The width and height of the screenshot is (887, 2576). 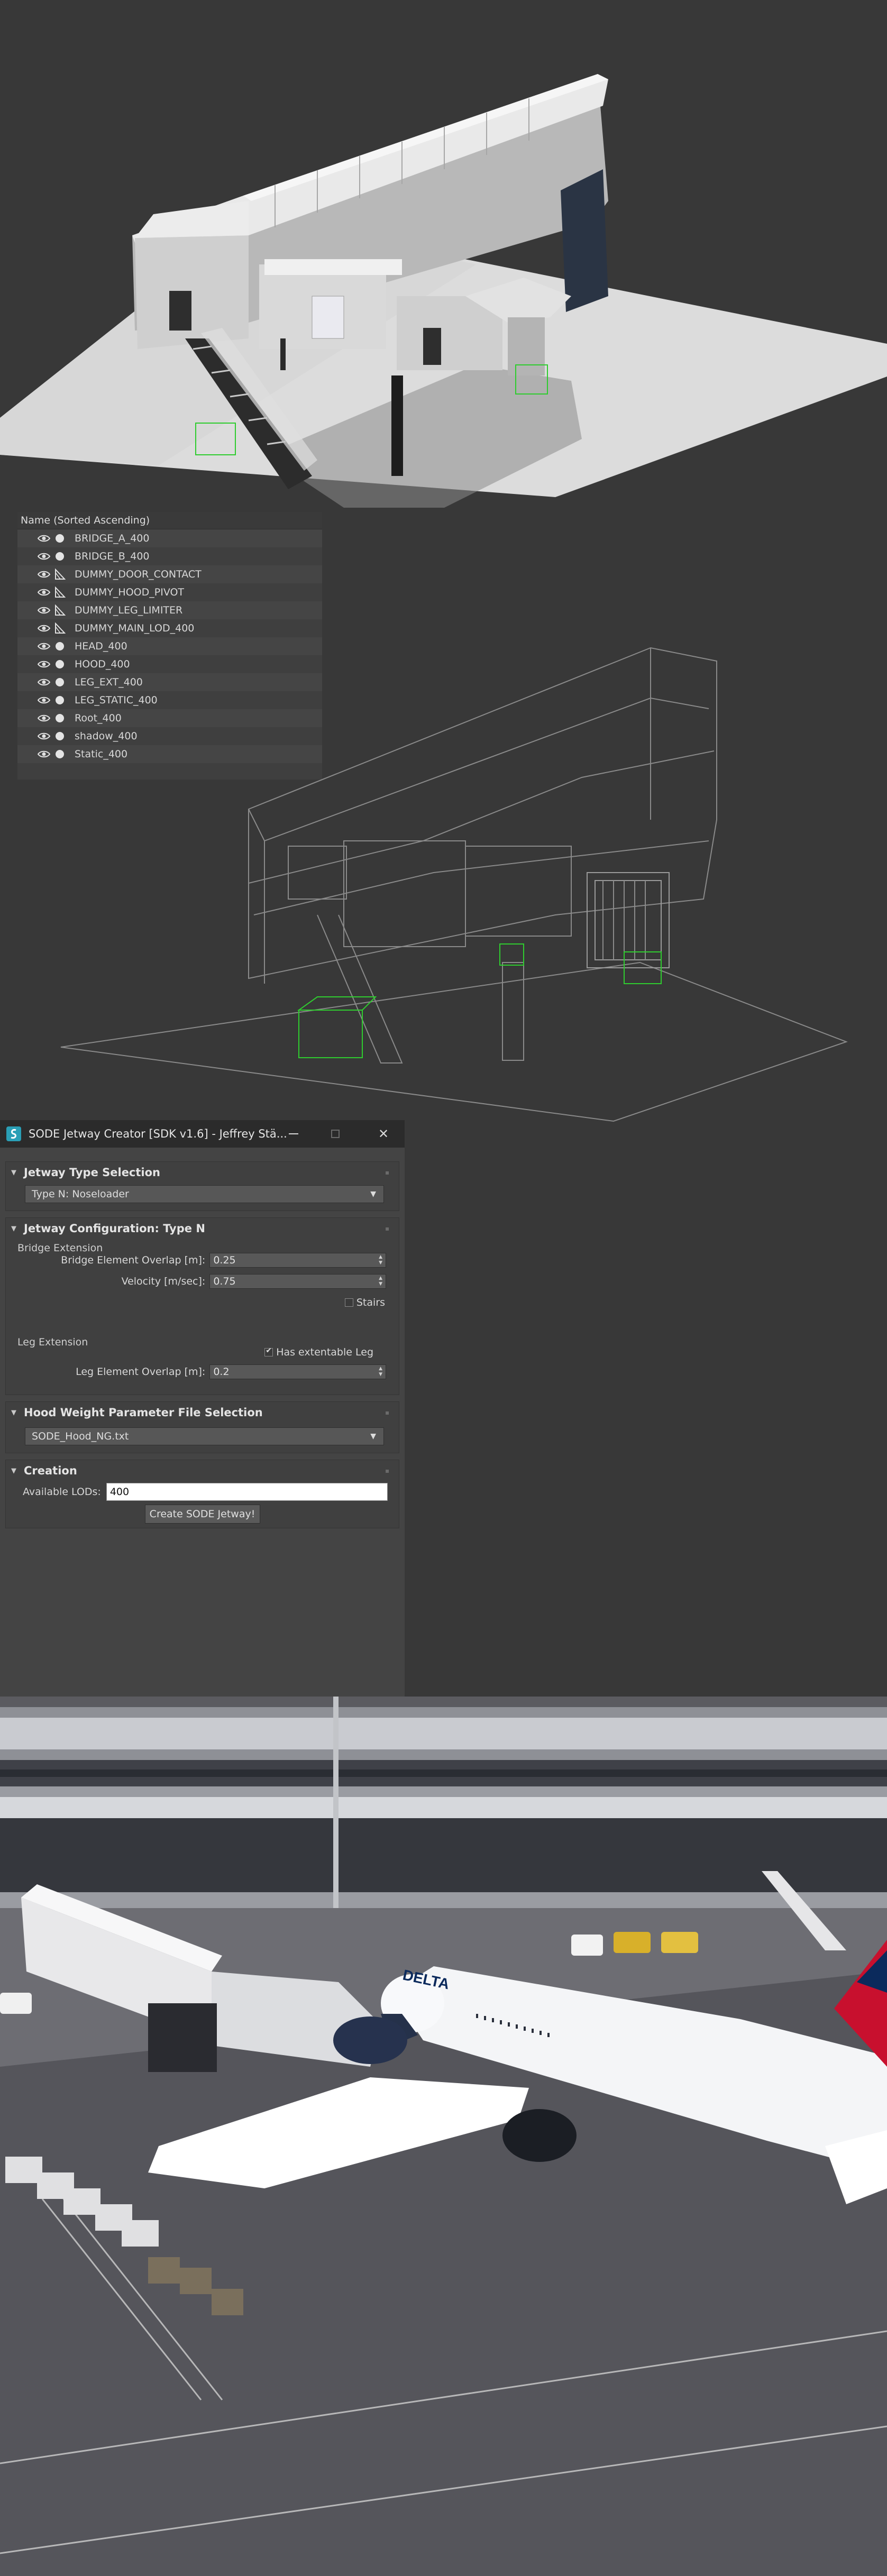 What do you see at coordinates (119, 1492) in the screenshot?
I see `input-value: 400` at bounding box center [119, 1492].